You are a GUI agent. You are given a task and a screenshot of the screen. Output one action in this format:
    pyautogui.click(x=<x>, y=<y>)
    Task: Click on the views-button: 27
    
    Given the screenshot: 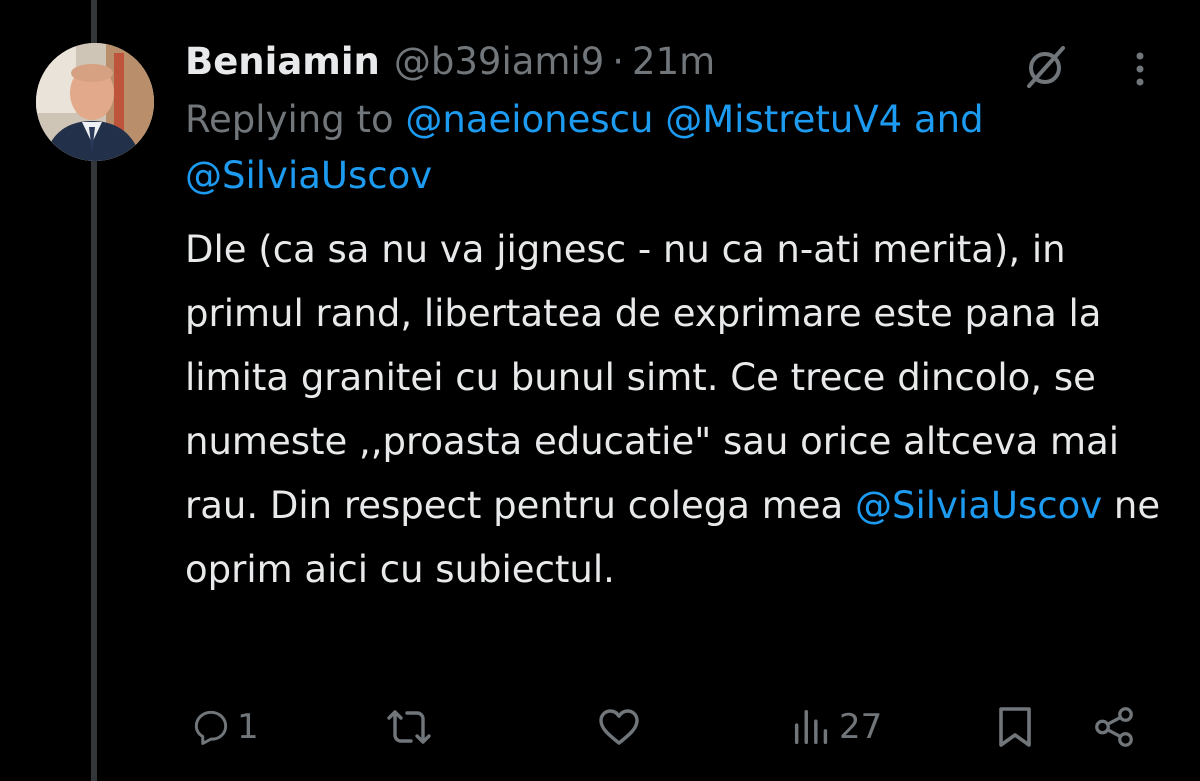 What is the action you would take?
    pyautogui.click(x=835, y=727)
    